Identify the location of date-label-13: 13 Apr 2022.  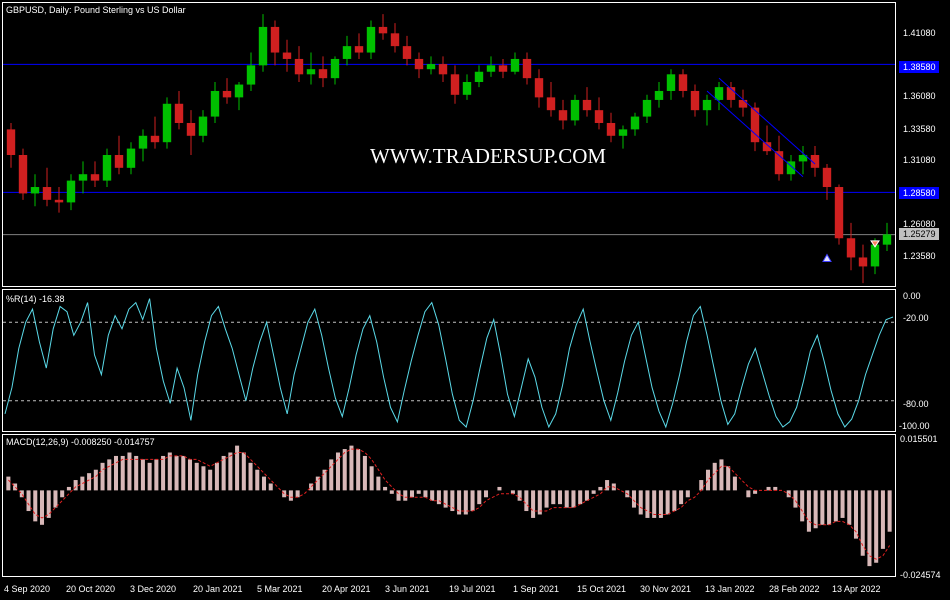
(856, 589).